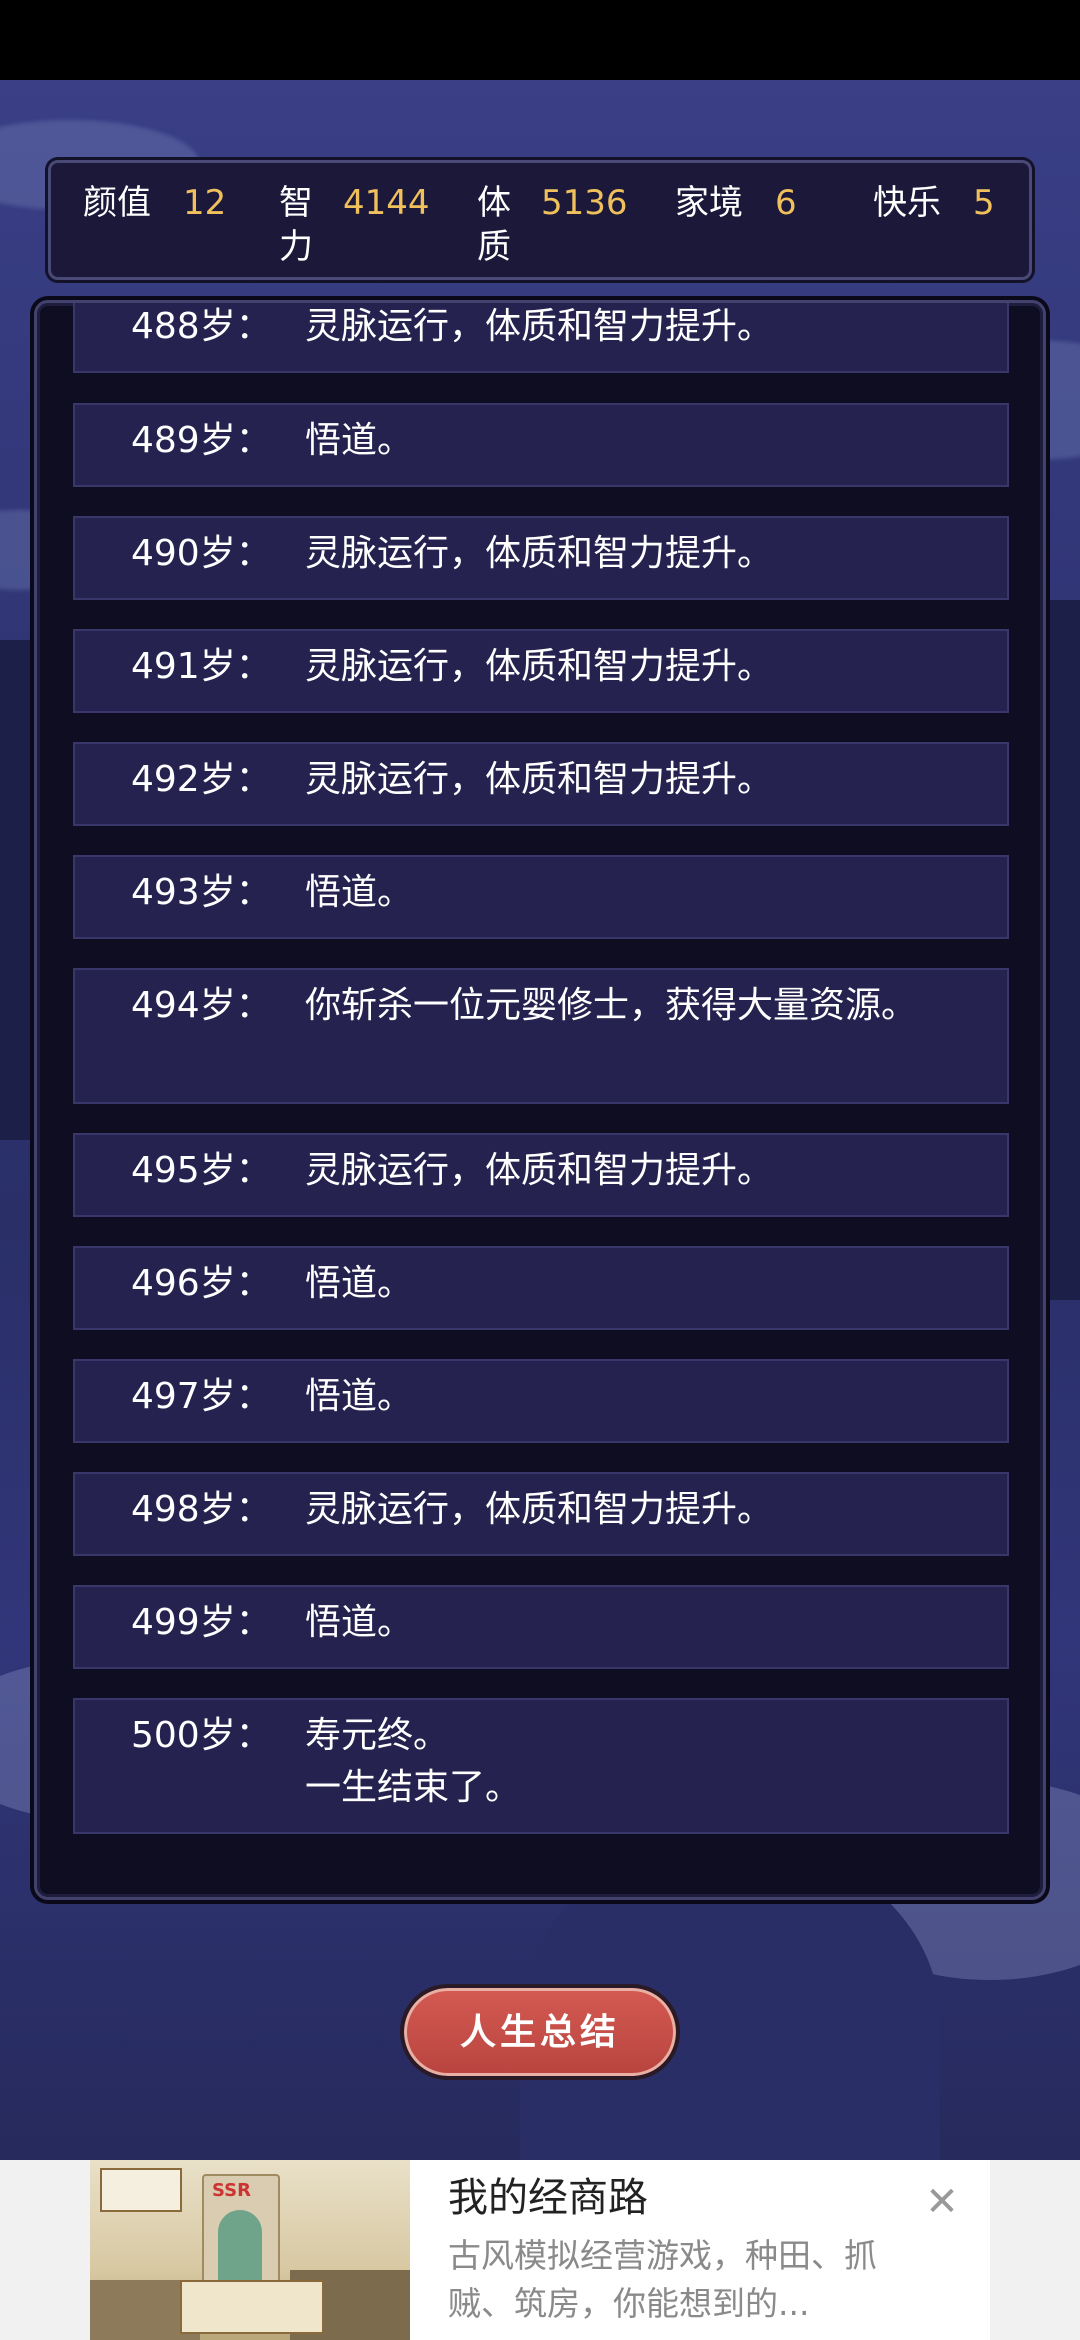 The image size is (1080, 2340). I want to click on log-item: 497岁： 悟道。, so click(541, 1401).